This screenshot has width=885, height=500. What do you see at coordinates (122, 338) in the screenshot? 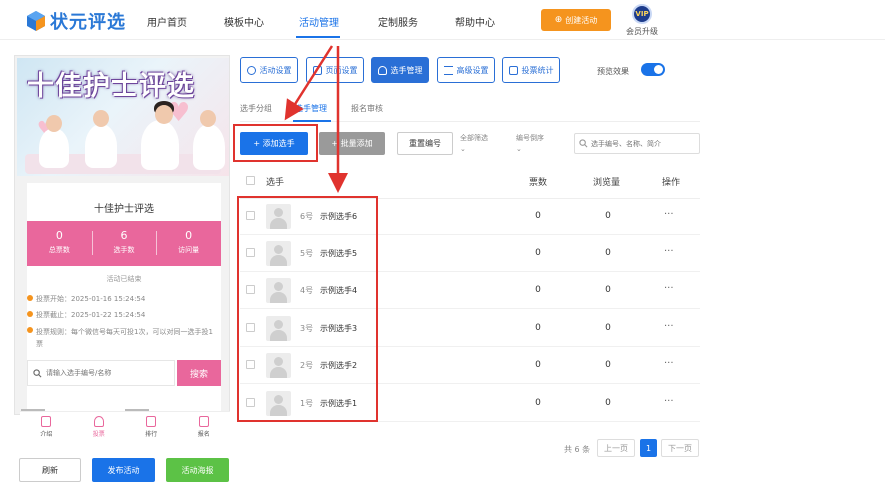
I see `vote-rule-info: 投票规则：每个微信号每天可投1次，可以对同一选手投1票` at bounding box center [122, 338].